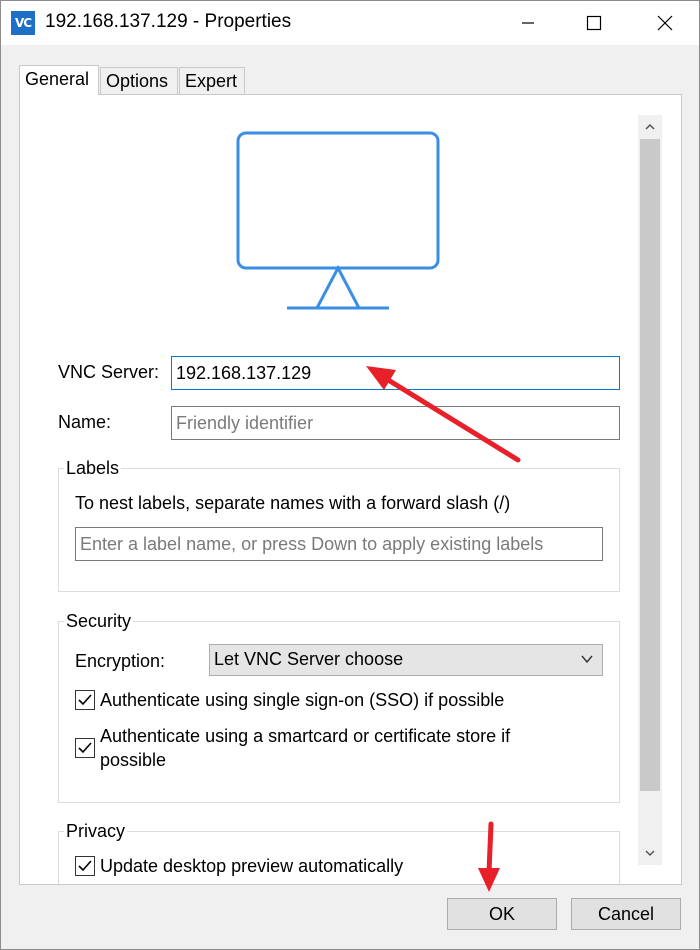 This screenshot has width=700, height=950. I want to click on chevron-up-icon, so click(650, 126).